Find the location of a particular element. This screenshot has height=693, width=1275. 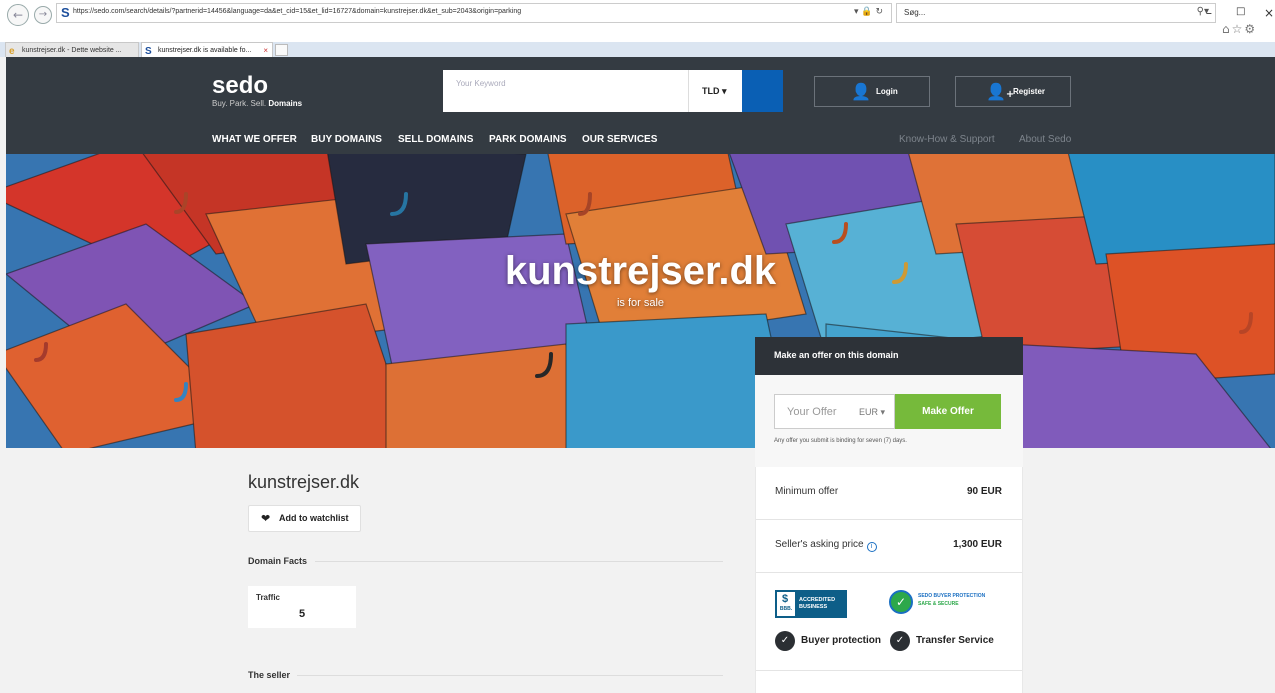

browser-search-input: Søg... ⚲▾ is located at coordinates (1056, 13).